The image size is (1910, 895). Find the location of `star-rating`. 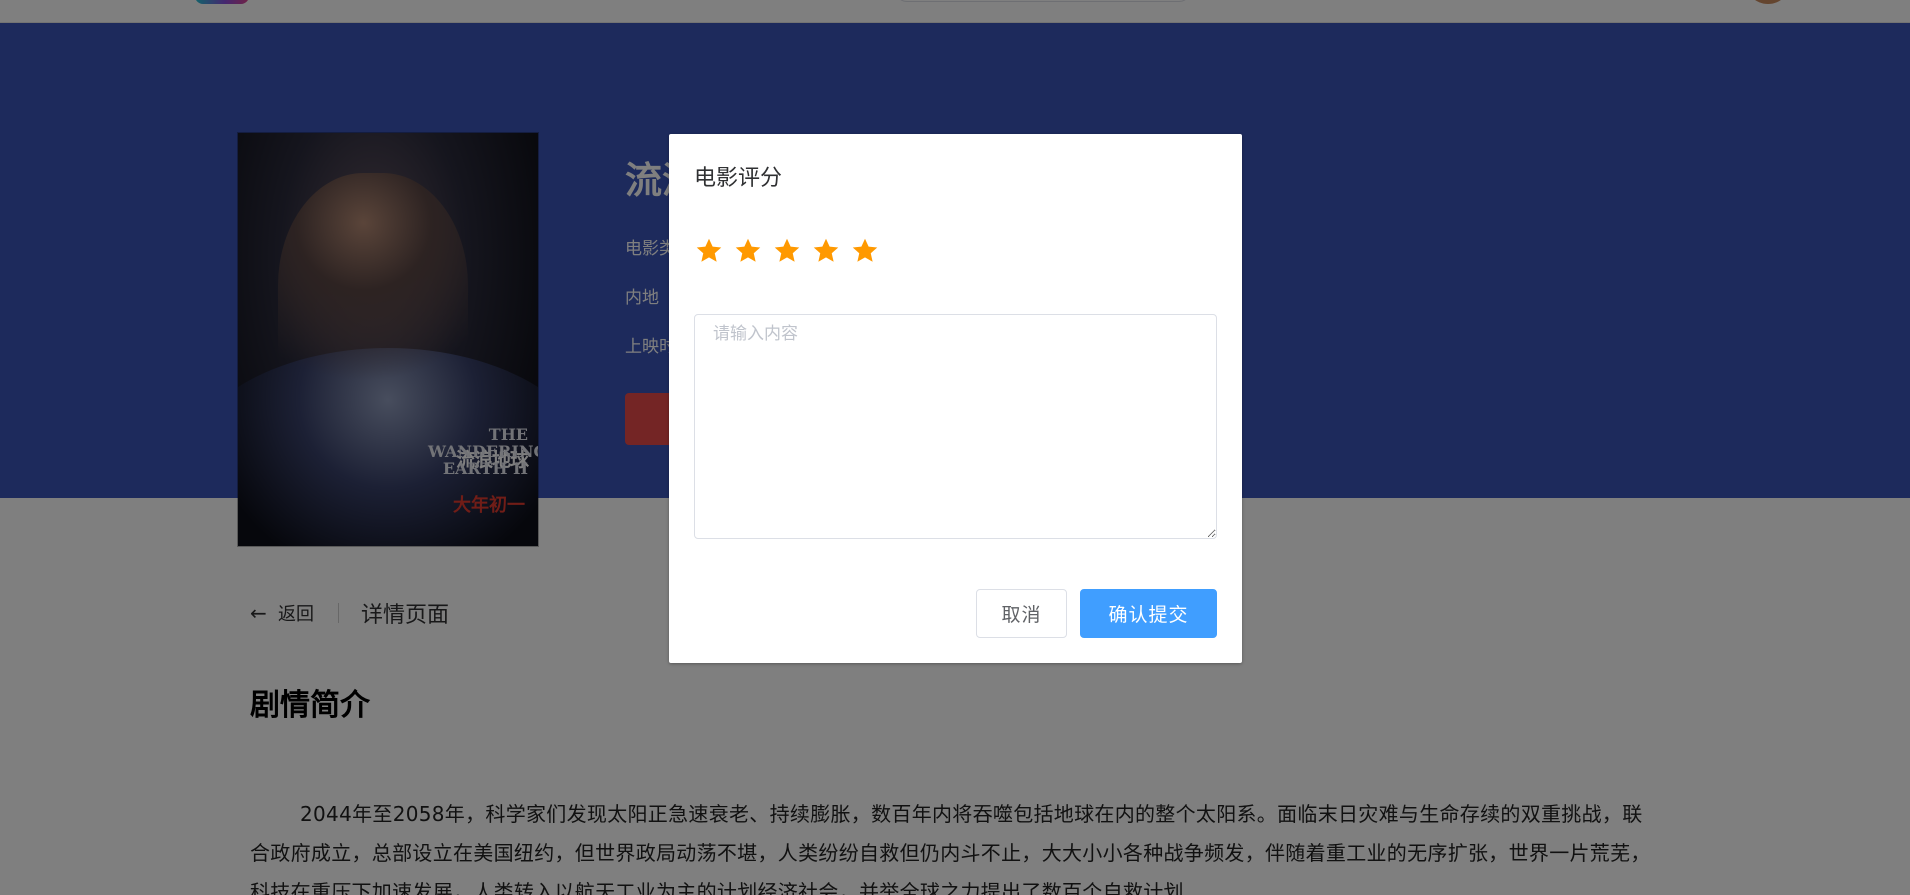

star-rating is located at coordinates (791, 251).